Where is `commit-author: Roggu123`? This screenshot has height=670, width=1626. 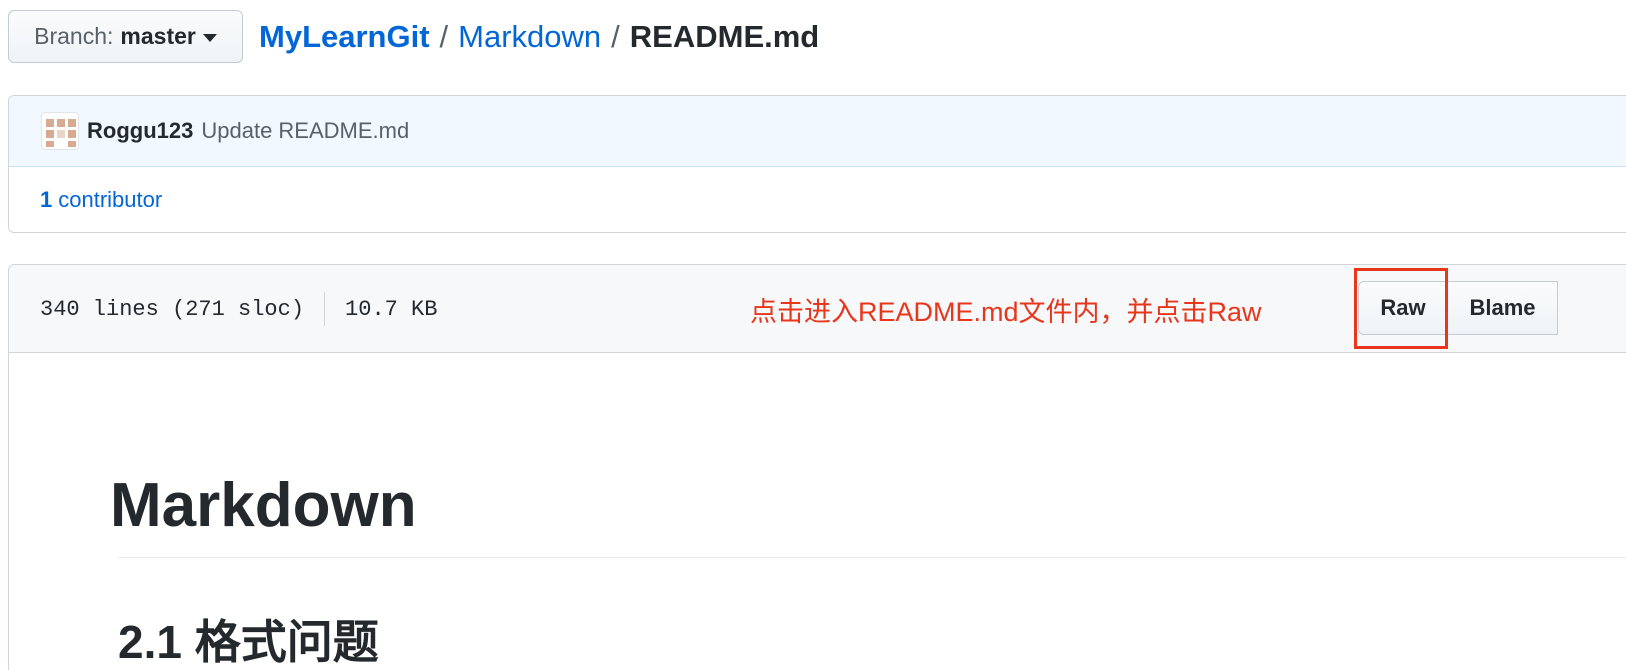 commit-author: Roggu123 is located at coordinates (140, 131).